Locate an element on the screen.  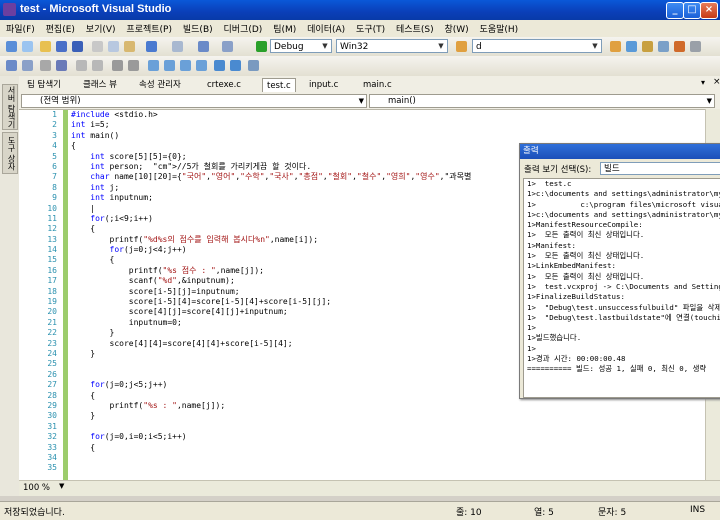
line-number: 8 is located at coordinates (54, 187).